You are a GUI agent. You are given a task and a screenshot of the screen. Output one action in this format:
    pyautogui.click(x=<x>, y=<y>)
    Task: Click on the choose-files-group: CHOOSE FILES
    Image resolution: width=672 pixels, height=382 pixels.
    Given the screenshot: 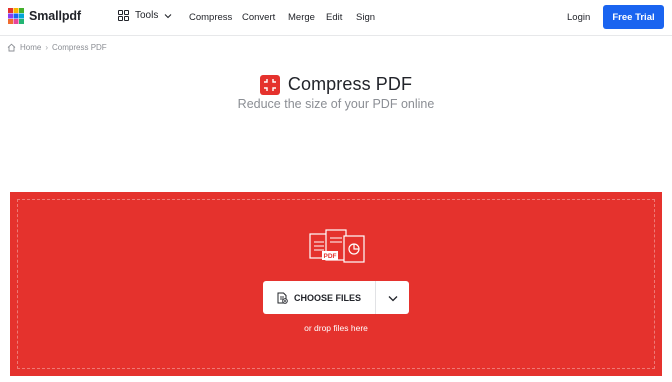 What is the action you would take?
    pyautogui.click(x=336, y=297)
    